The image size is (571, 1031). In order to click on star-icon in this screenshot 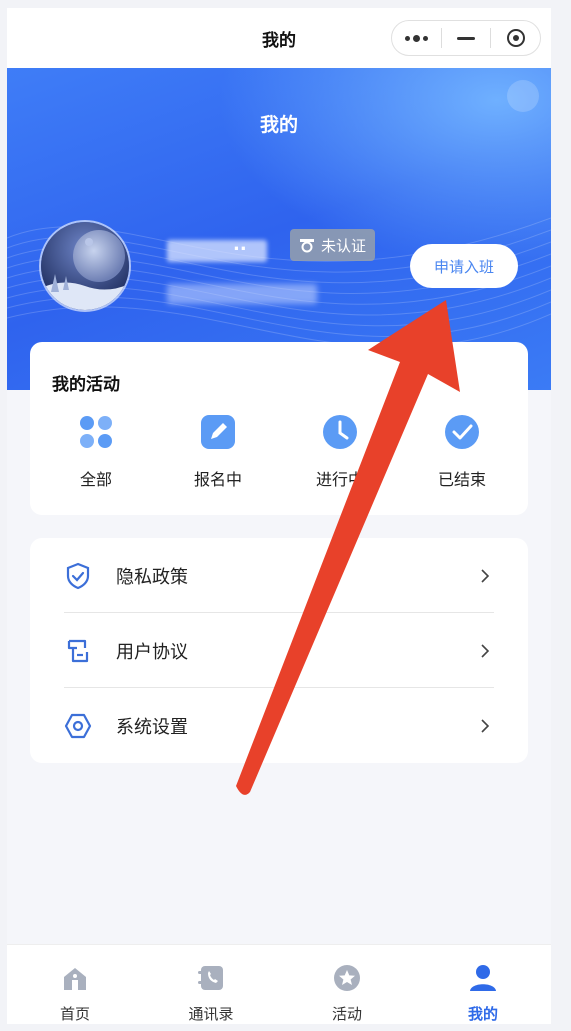, I will do `click(347, 978)`.